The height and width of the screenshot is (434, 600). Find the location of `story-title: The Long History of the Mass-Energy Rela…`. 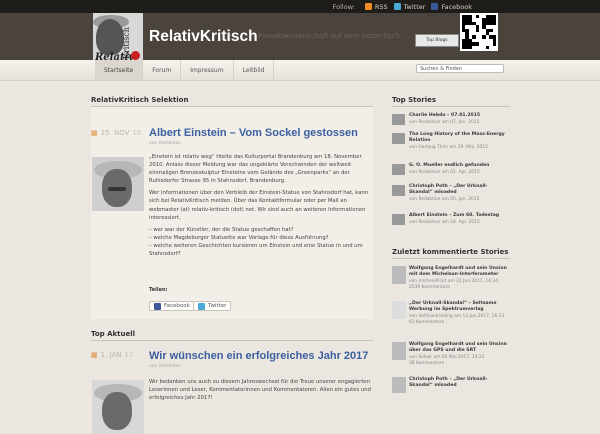

story-title: The Long History of the Mass-Energy Rela… is located at coordinates (457, 137).